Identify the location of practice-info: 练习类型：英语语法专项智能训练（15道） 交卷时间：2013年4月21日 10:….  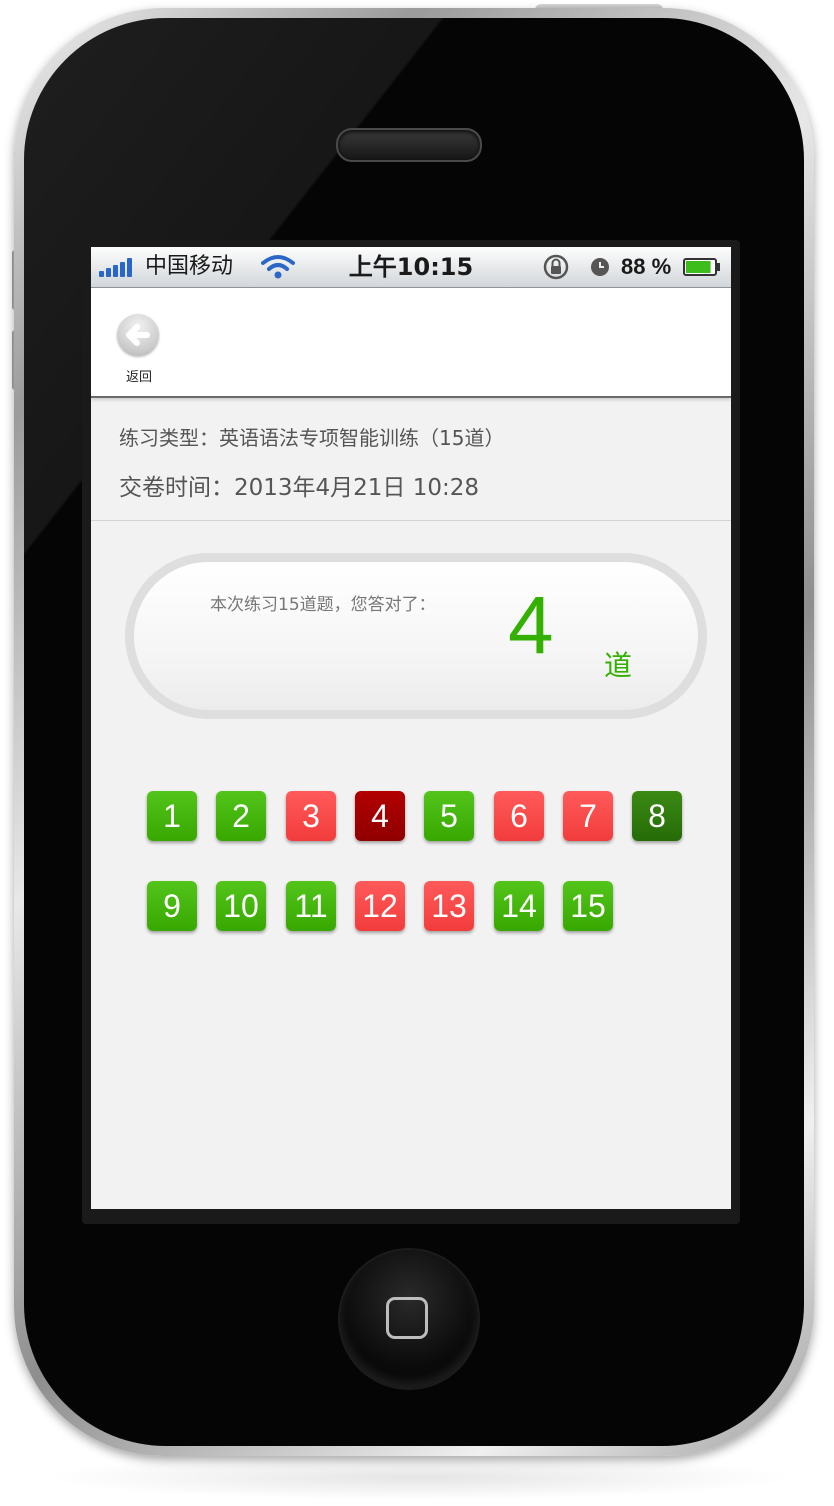
(411, 459).